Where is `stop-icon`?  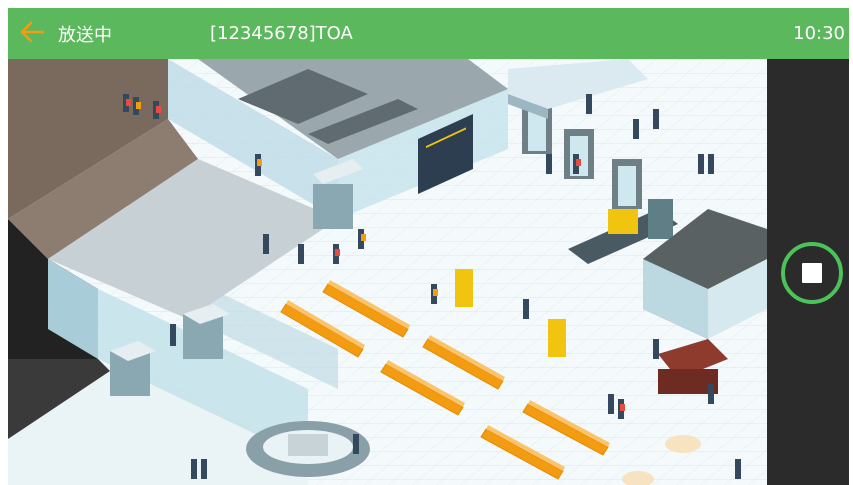 stop-icon is located at coordinates (812, 273).